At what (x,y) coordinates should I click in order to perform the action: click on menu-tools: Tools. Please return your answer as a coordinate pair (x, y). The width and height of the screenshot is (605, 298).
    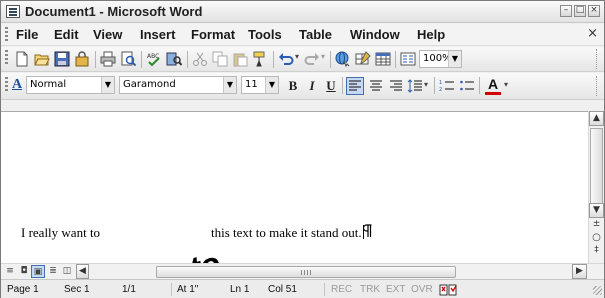
    Looking at the image, I should click on (265, 34).